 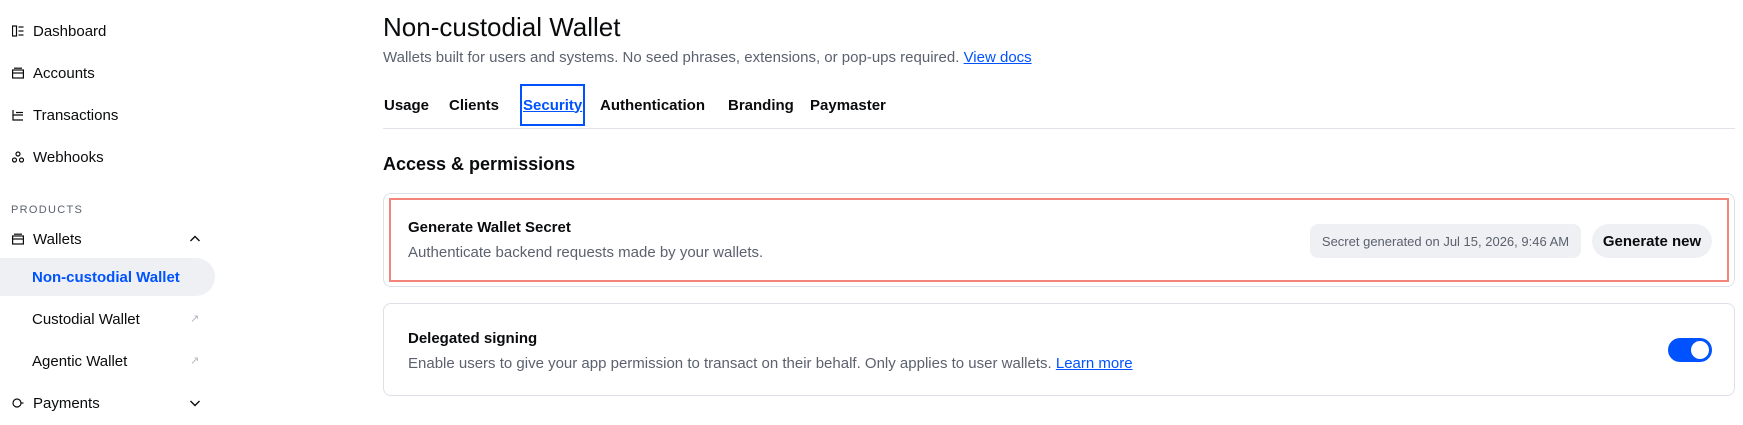 I want to click on view-docs-link: View docs, so click(x=998, y=57).